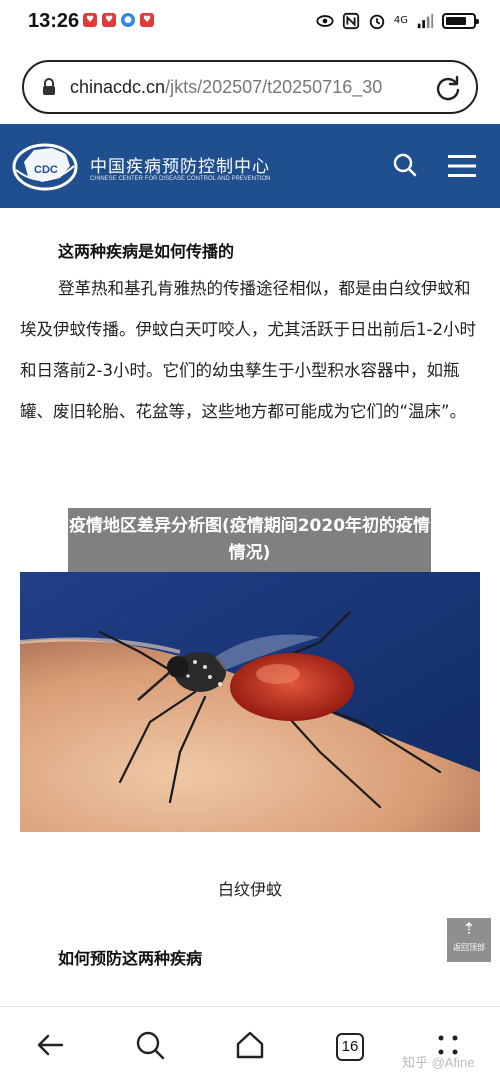 The height and width of the screenshot is (1083, 500). What do you see at coordinates (425, 21) in the screenshot?
I see `signal-icon` at bounding box center [425, 21].